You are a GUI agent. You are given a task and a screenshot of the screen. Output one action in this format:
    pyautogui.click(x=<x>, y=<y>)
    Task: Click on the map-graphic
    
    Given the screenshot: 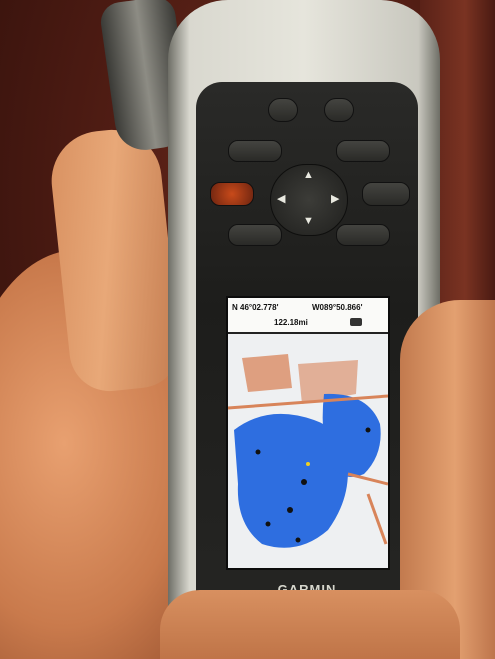 What is the action you would take?
    pyautogui.click(x=308, y=451)
    